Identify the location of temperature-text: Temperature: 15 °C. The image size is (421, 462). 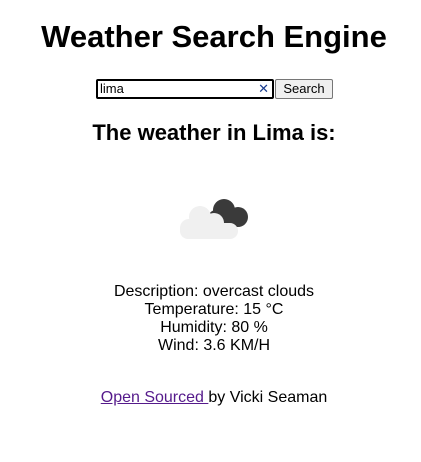
(214, 309).